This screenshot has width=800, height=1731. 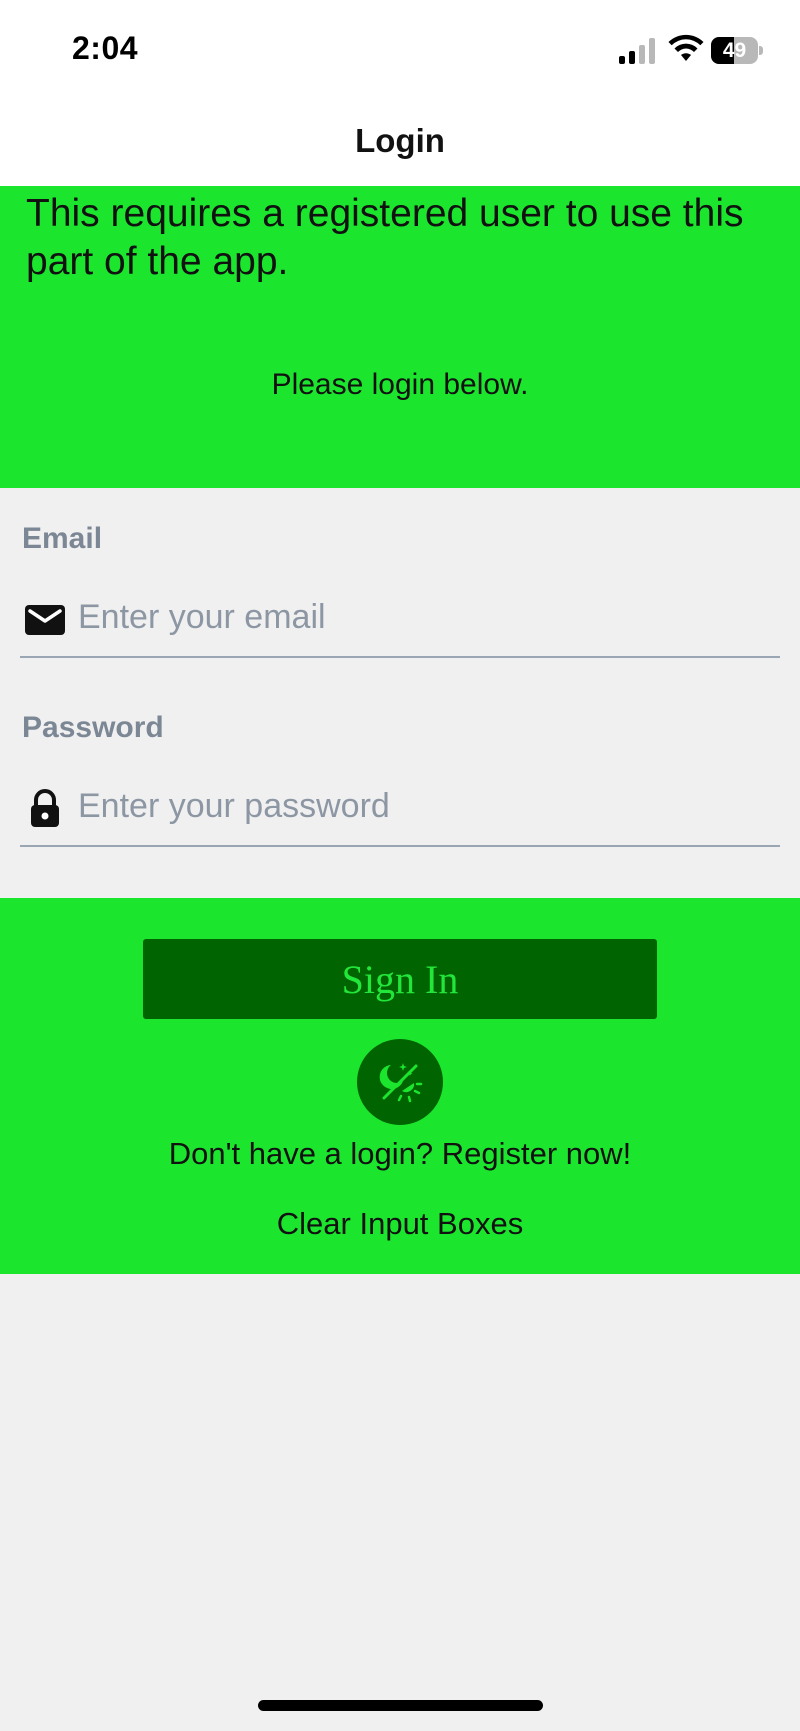 I want to click on cellular-signal-icon, so click(x=637, y=51).